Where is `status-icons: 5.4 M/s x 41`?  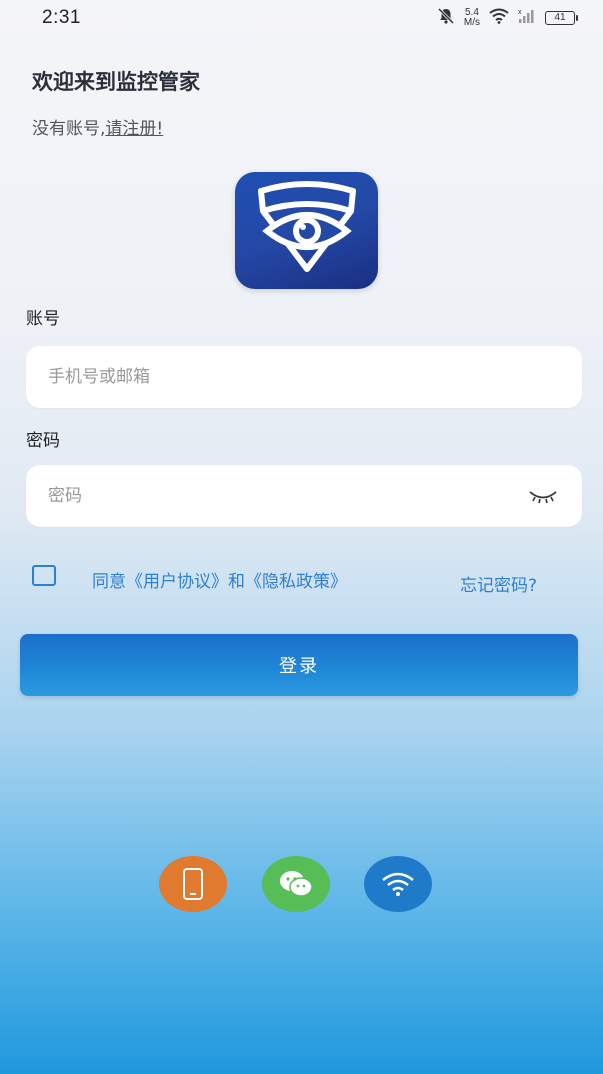
status-icons: 5.4 M/s x 41 is located at coordinates (507, 18).